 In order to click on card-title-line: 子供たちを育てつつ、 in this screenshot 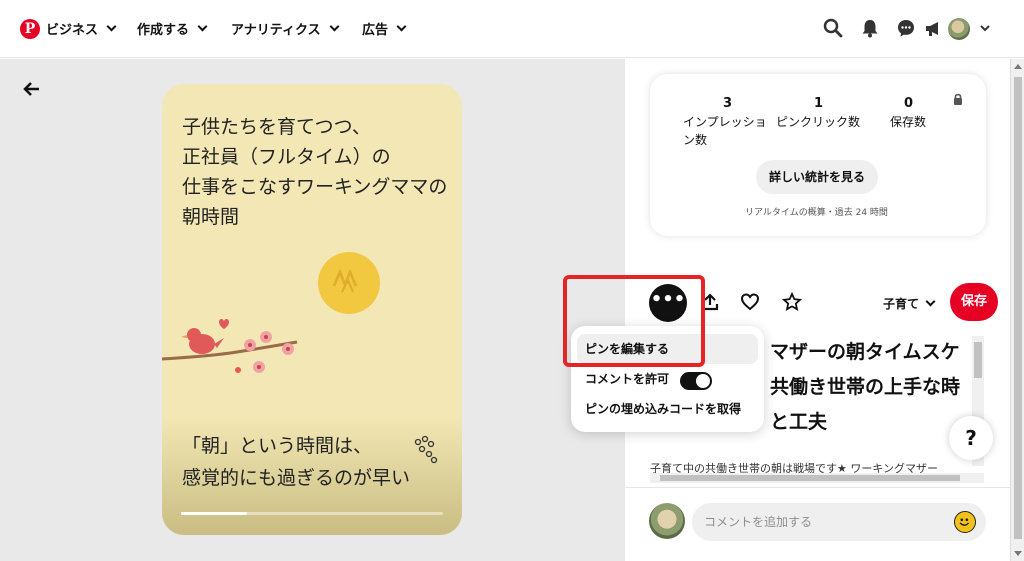, I will do `click(276, 127)`.